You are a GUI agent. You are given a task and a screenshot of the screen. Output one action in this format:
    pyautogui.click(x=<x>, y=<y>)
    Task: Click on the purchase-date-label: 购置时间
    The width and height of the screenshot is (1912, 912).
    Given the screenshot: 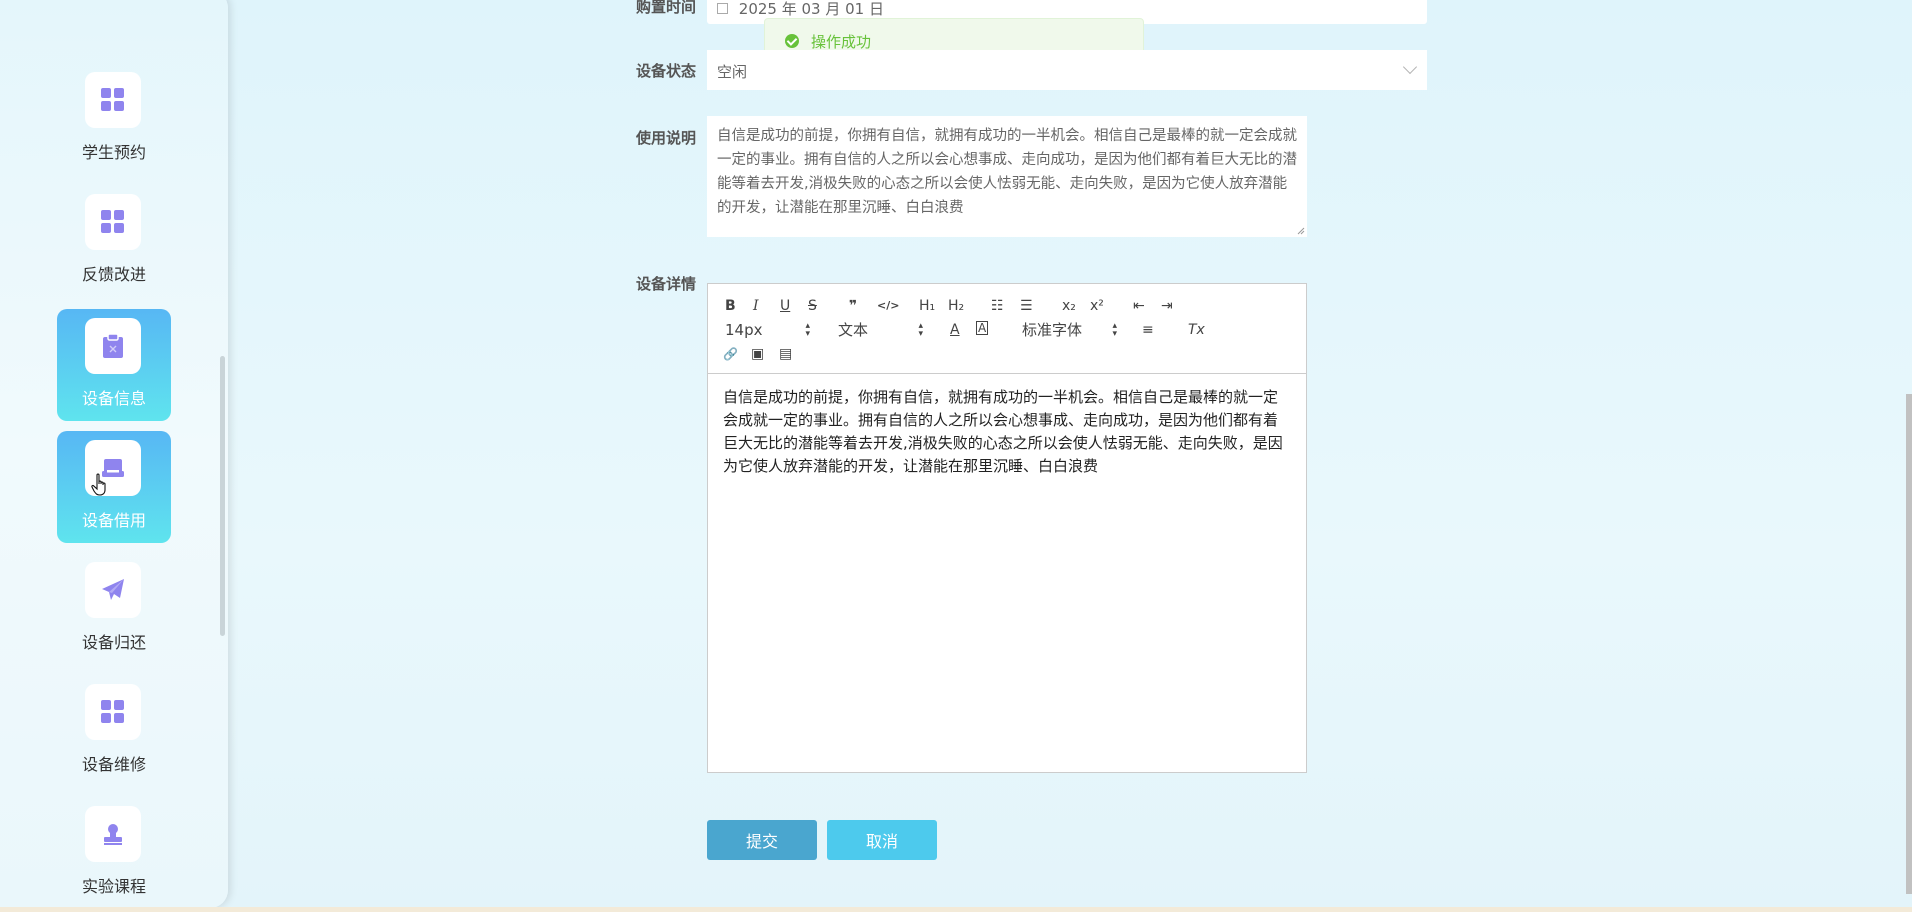 What is the action you would take?
    pyautogui.click(x=665, y=8)
    